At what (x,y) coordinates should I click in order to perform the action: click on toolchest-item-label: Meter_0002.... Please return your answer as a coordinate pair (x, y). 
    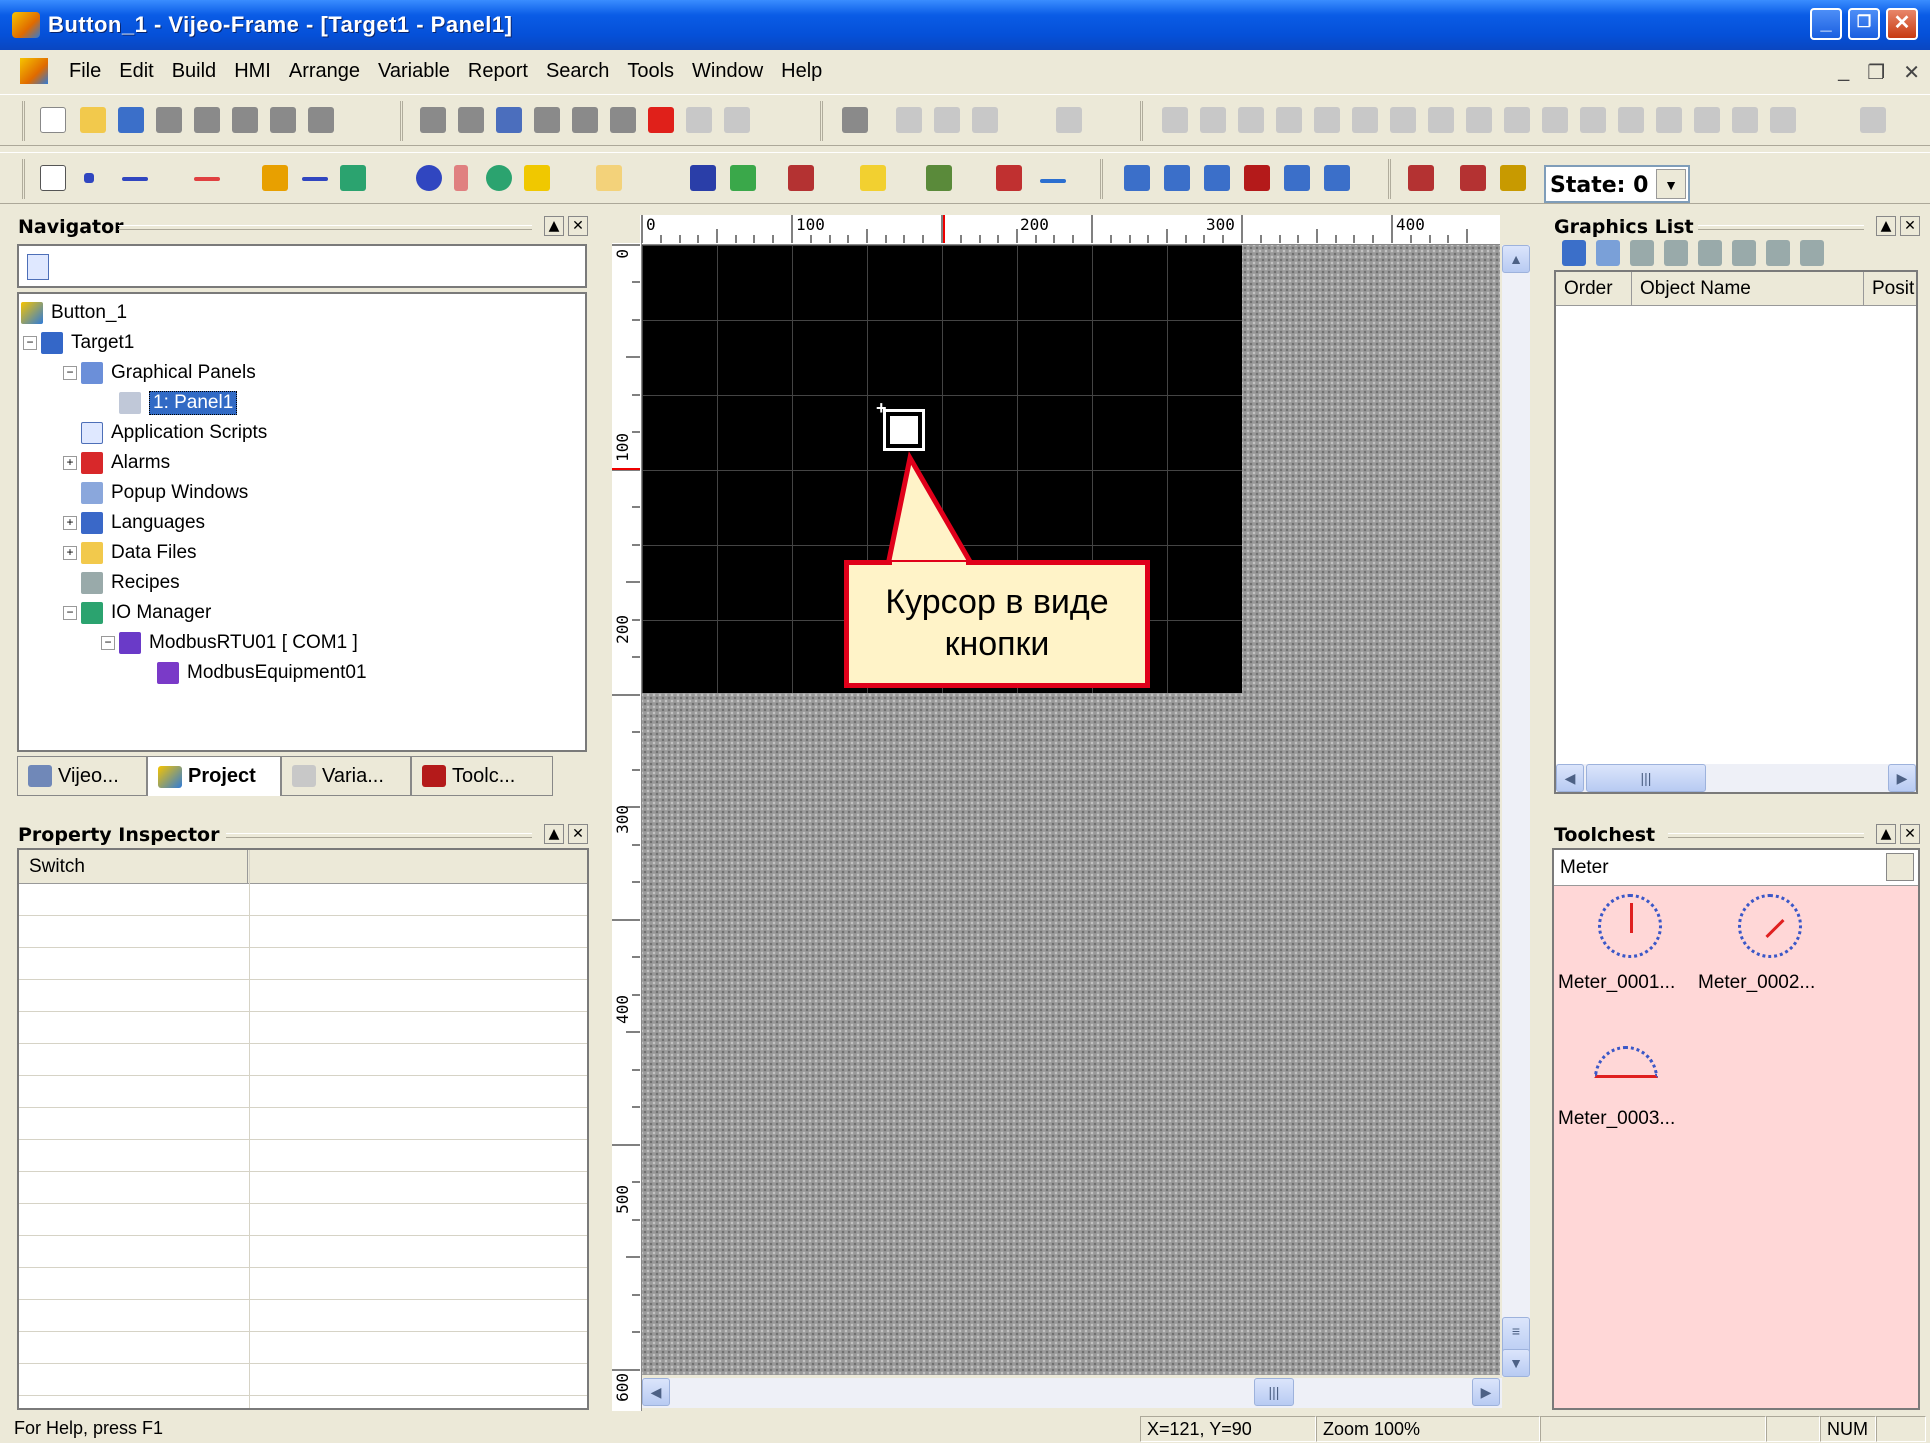
    Looking at the image, I should click on (1756, 983).